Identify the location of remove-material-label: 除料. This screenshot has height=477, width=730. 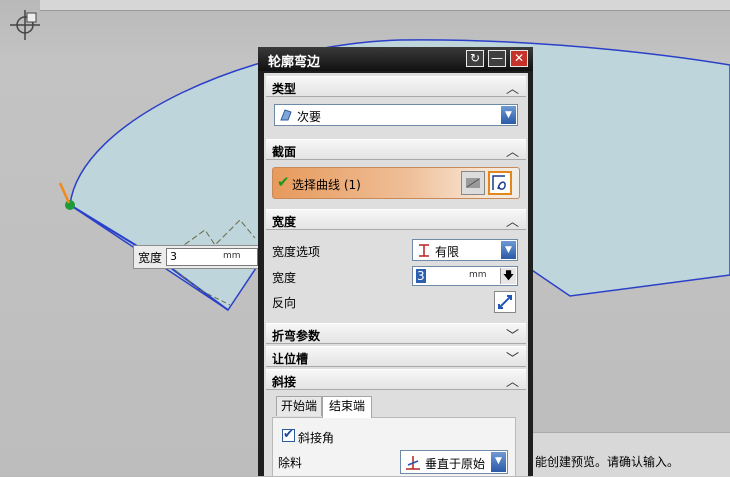
(290, 463).